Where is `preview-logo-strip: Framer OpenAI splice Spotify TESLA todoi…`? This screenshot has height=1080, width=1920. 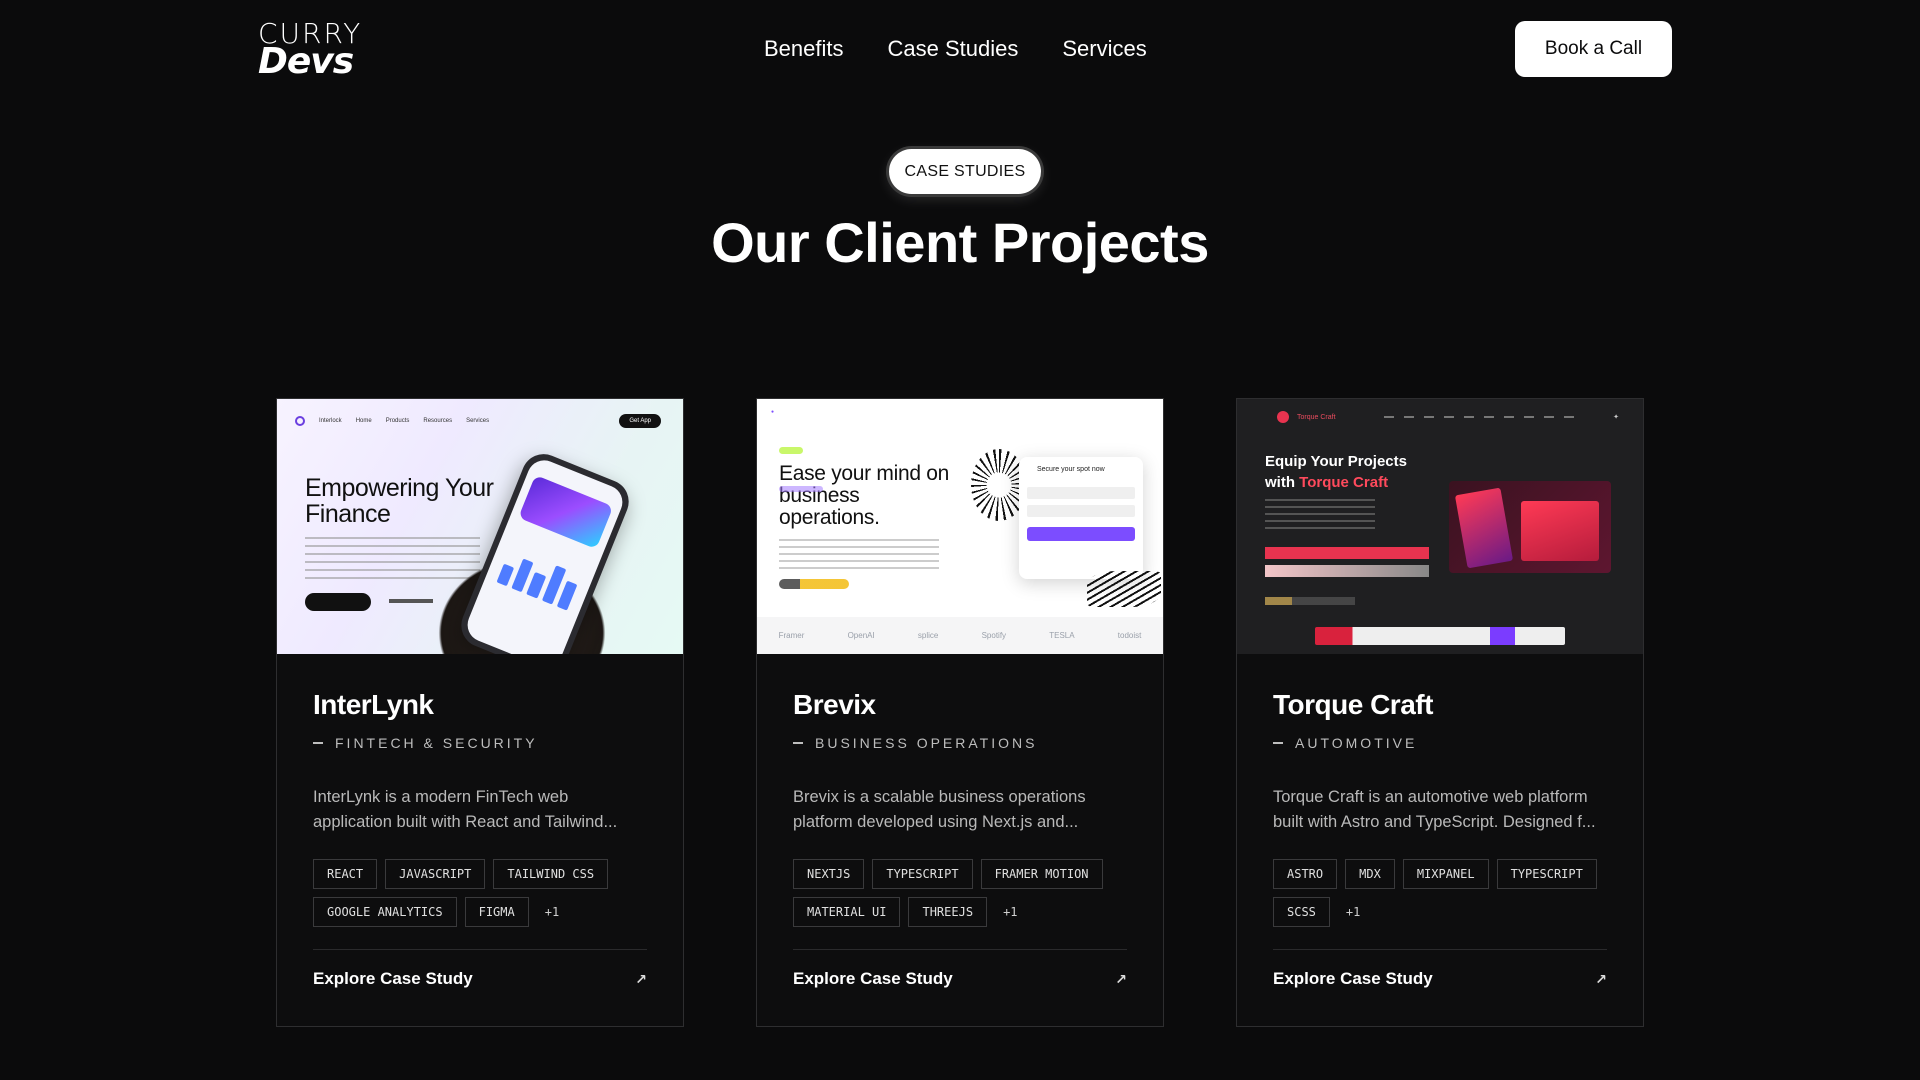
preview-logo-strip: Framer OpenAI splice Spotify TESLA todoi… is located at coordinates (960, 635).